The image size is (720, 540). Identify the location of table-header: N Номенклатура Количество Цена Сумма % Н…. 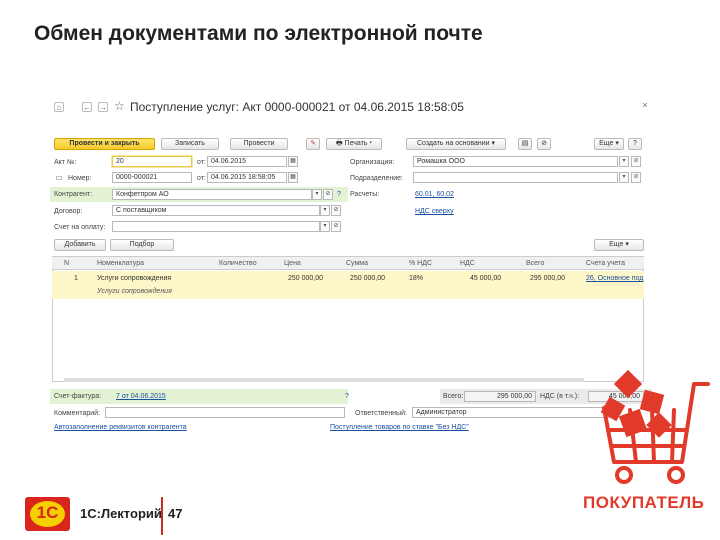
(348, 263).